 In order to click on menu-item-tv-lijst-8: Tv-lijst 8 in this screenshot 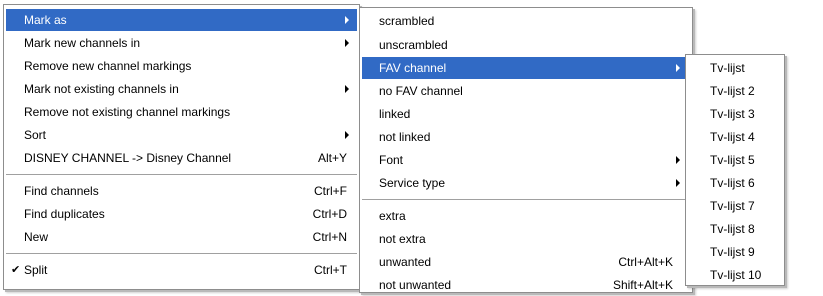, I will do `click(735, 229)`.